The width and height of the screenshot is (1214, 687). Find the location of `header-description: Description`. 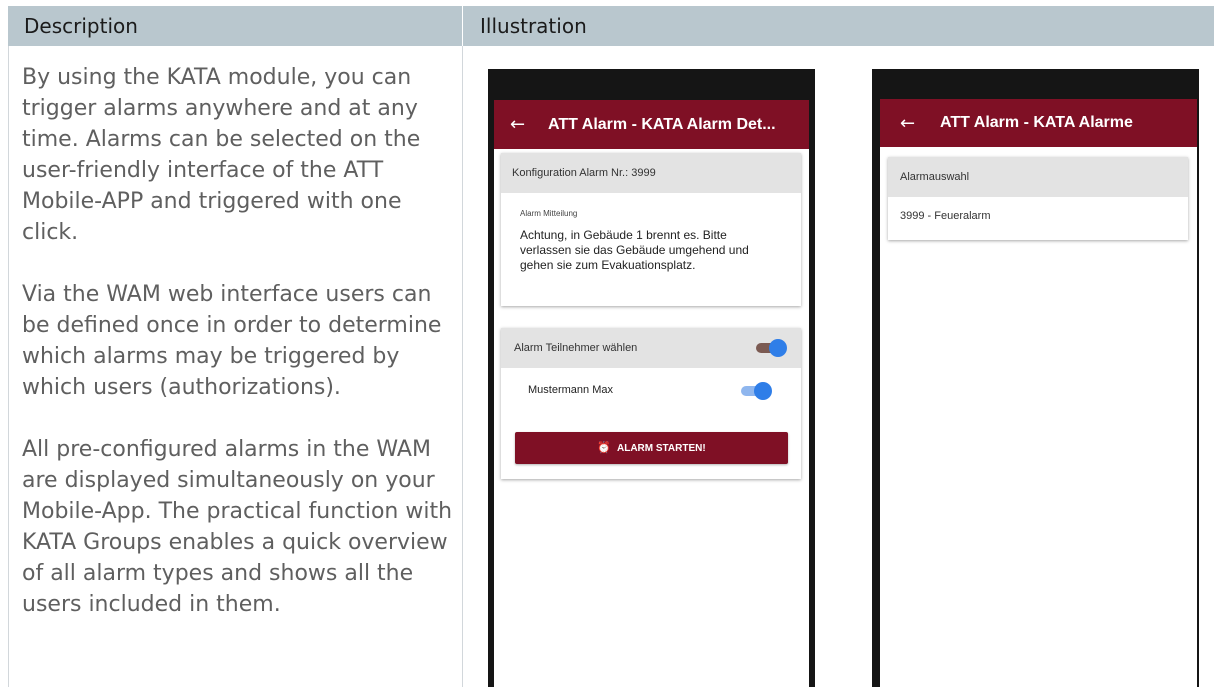

header-description: Description is located at coordinates (81, 26).